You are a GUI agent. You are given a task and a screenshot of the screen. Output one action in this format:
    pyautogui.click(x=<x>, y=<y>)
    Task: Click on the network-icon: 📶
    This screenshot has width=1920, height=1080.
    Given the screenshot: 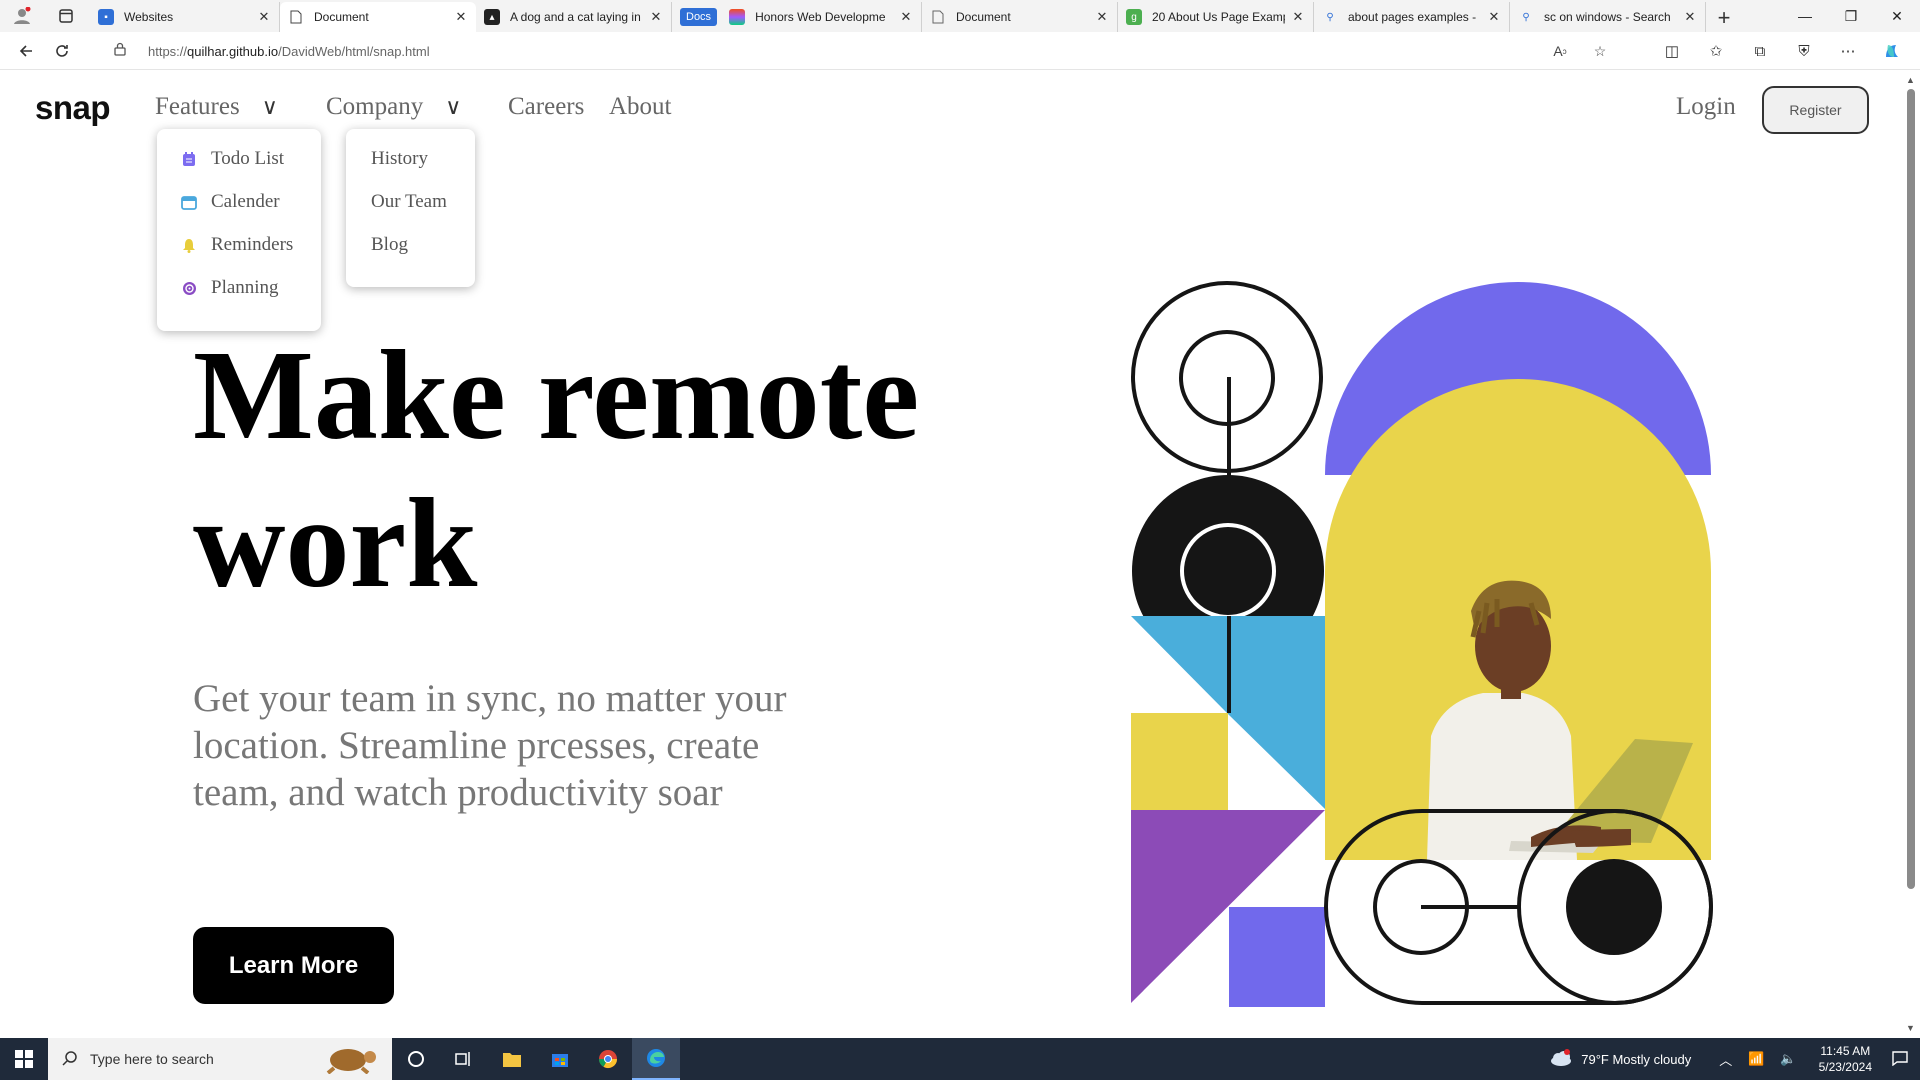 What is the action you would take?
    pyautogui.click(x=1756, y=1059)
    